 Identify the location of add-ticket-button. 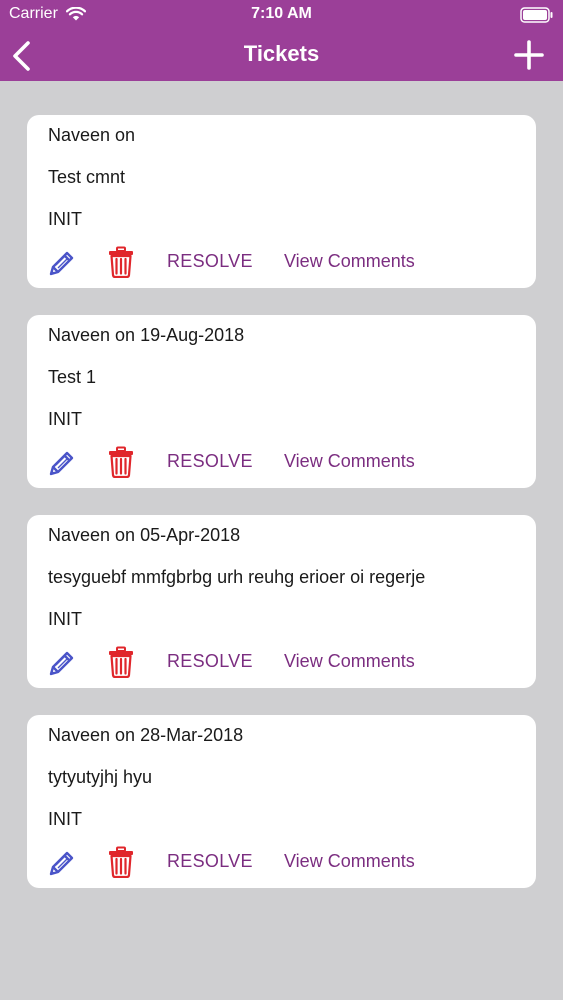
(529, 55).